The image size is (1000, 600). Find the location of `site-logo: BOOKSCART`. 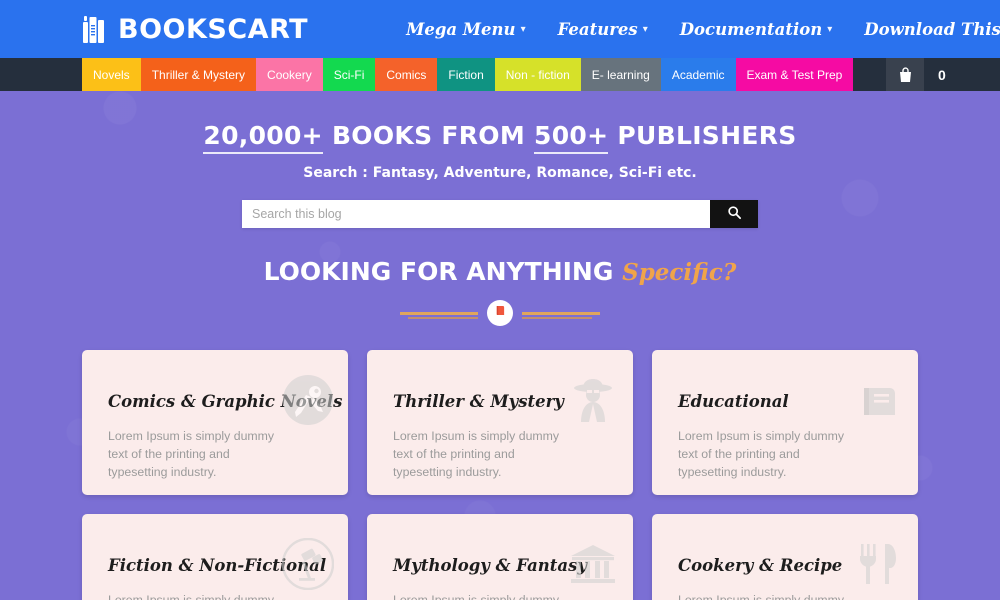

site-logo: BOOKSCART is located at coordinates (195, 29).